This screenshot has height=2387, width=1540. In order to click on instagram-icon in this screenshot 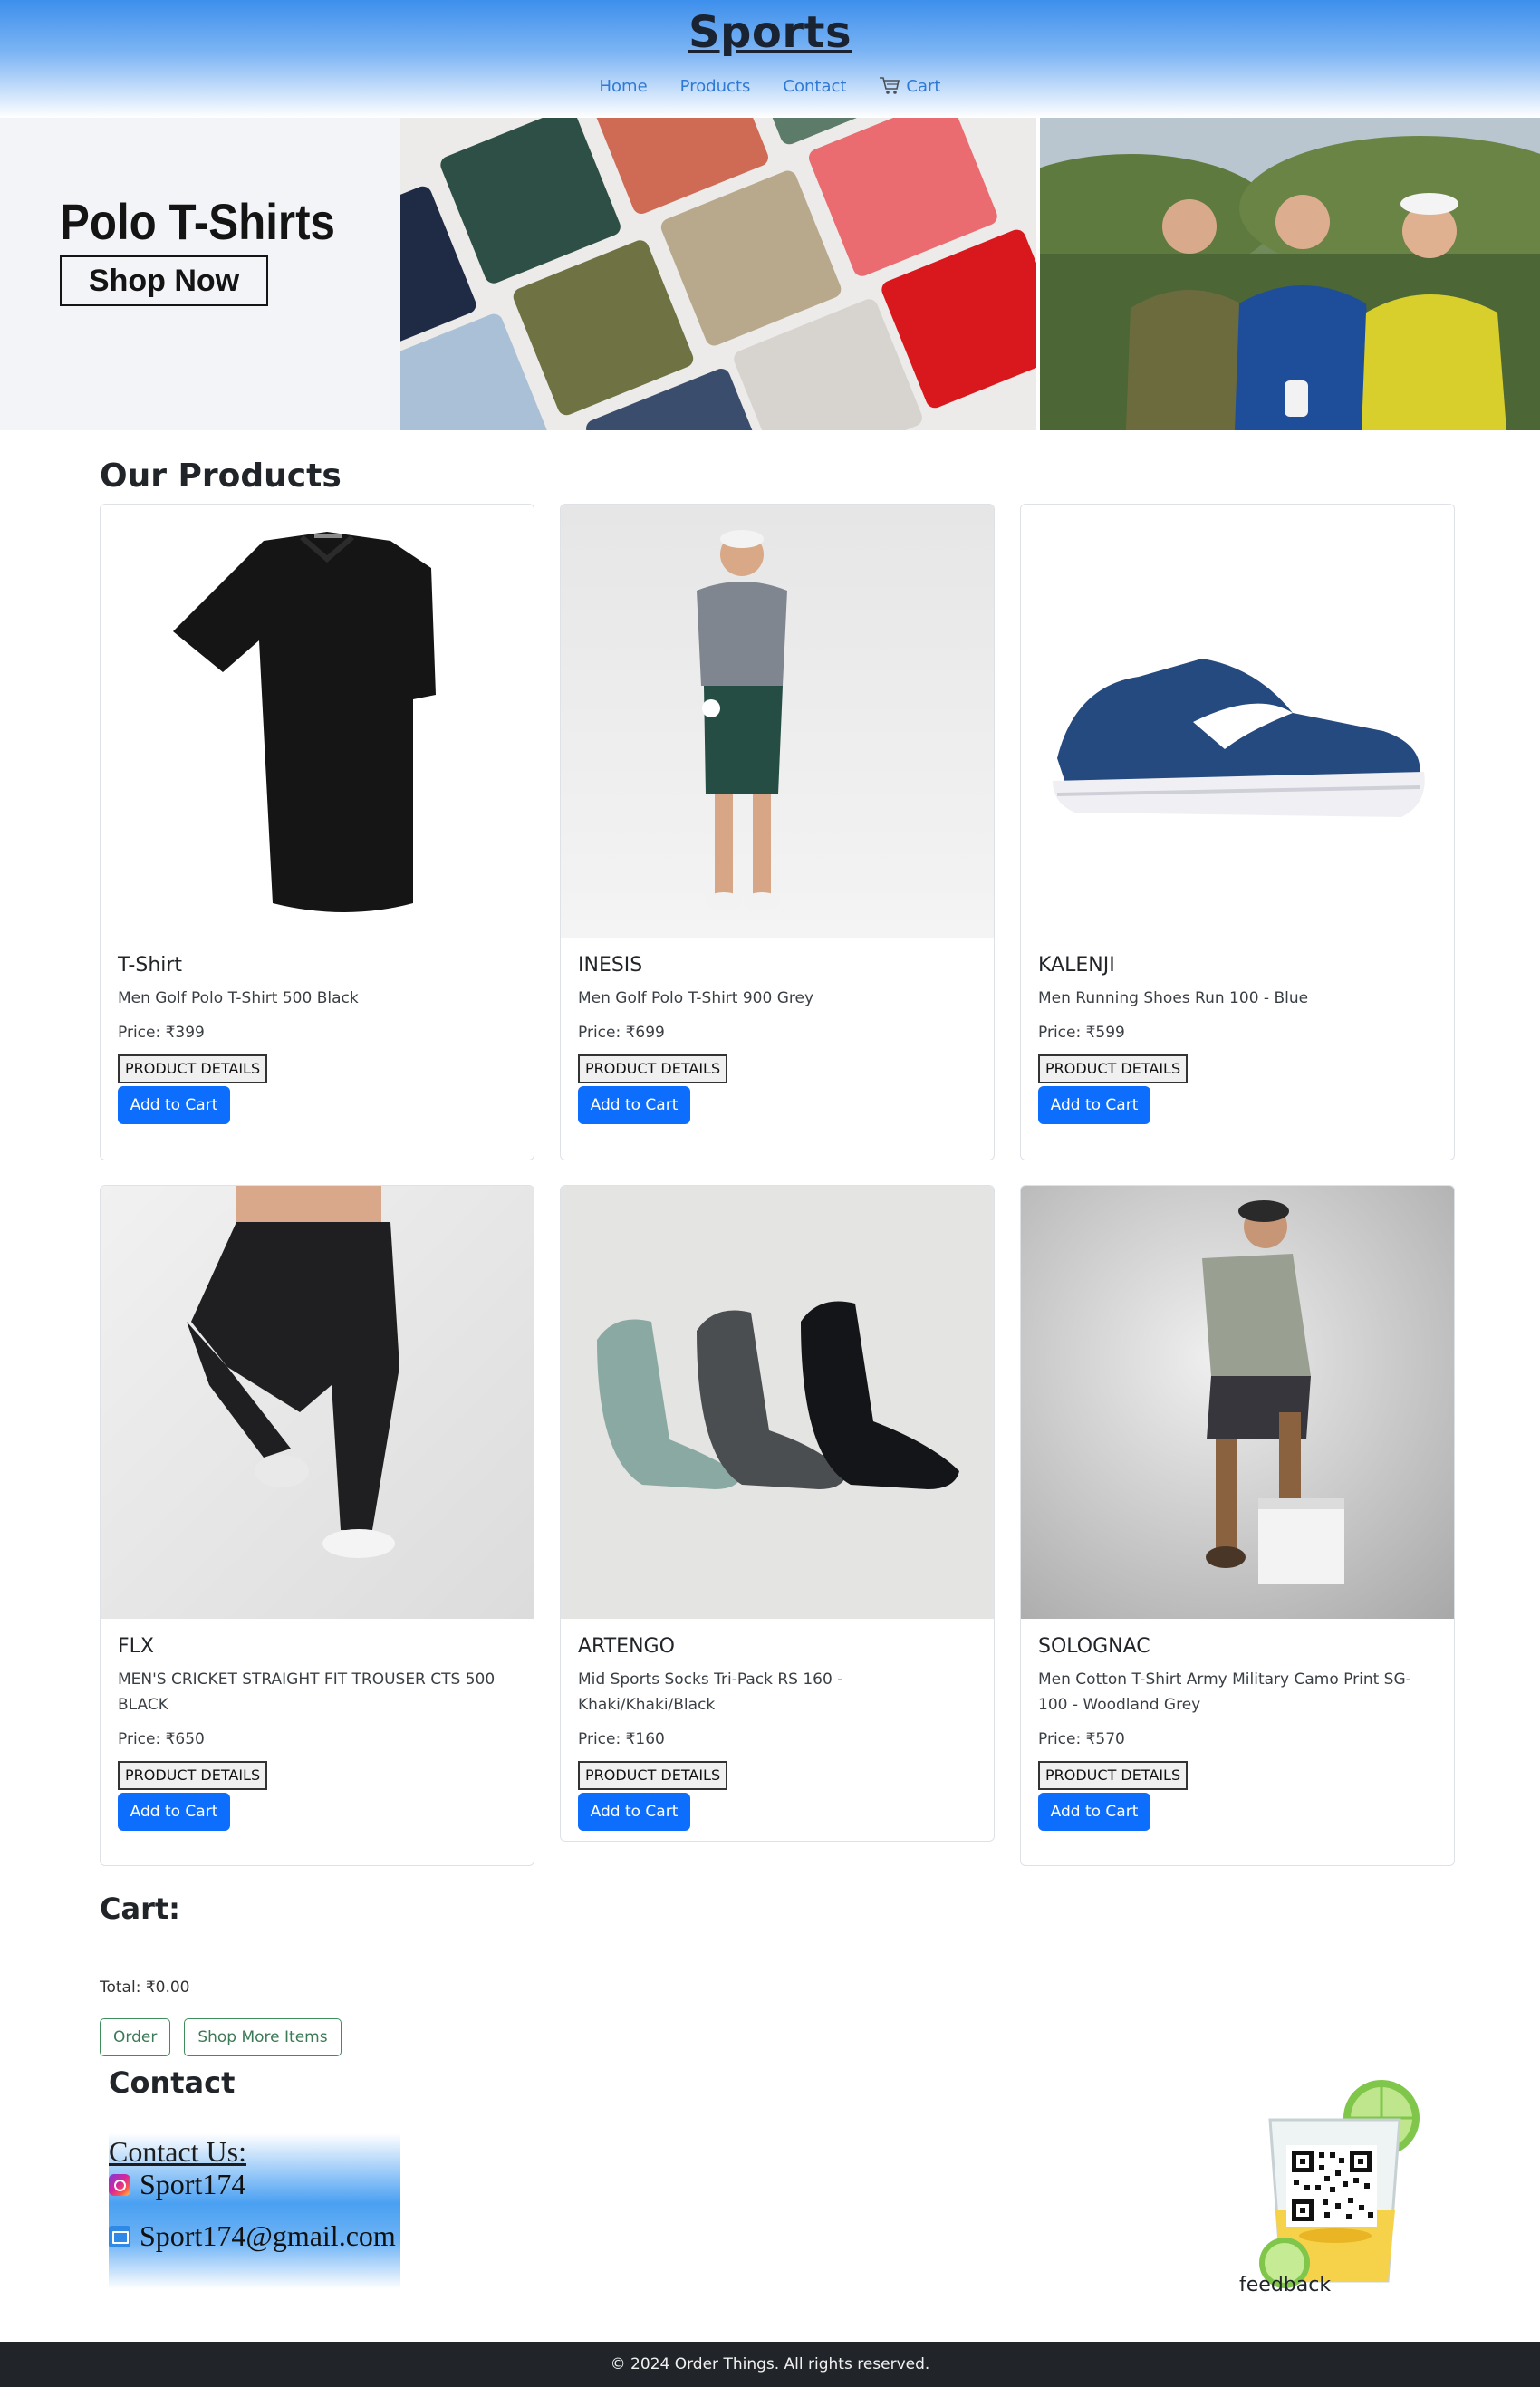, I will do `click(119, 2184)`.